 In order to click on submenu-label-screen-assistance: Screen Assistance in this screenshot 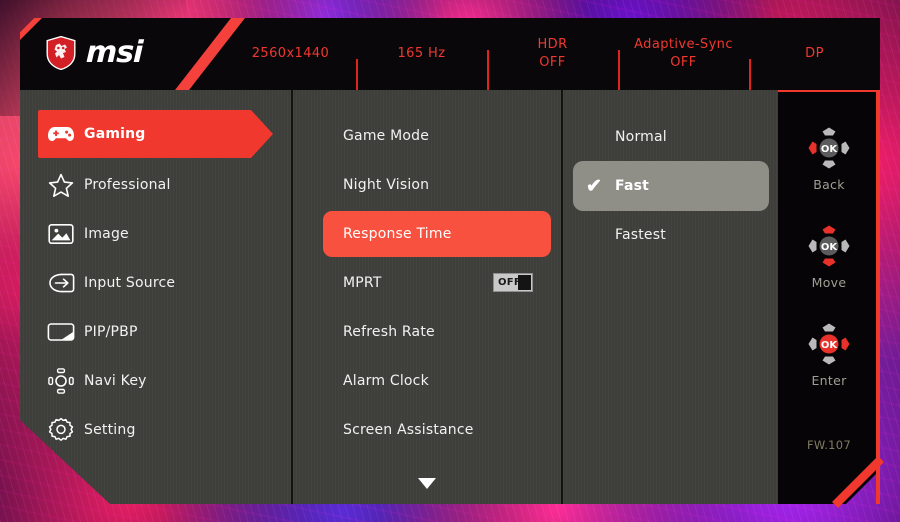, I will do `click(408, 430)`.